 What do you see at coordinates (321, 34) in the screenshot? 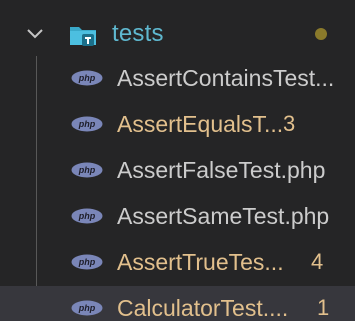
I see `modified-indicator-dot` at bounding box center [321, 34].